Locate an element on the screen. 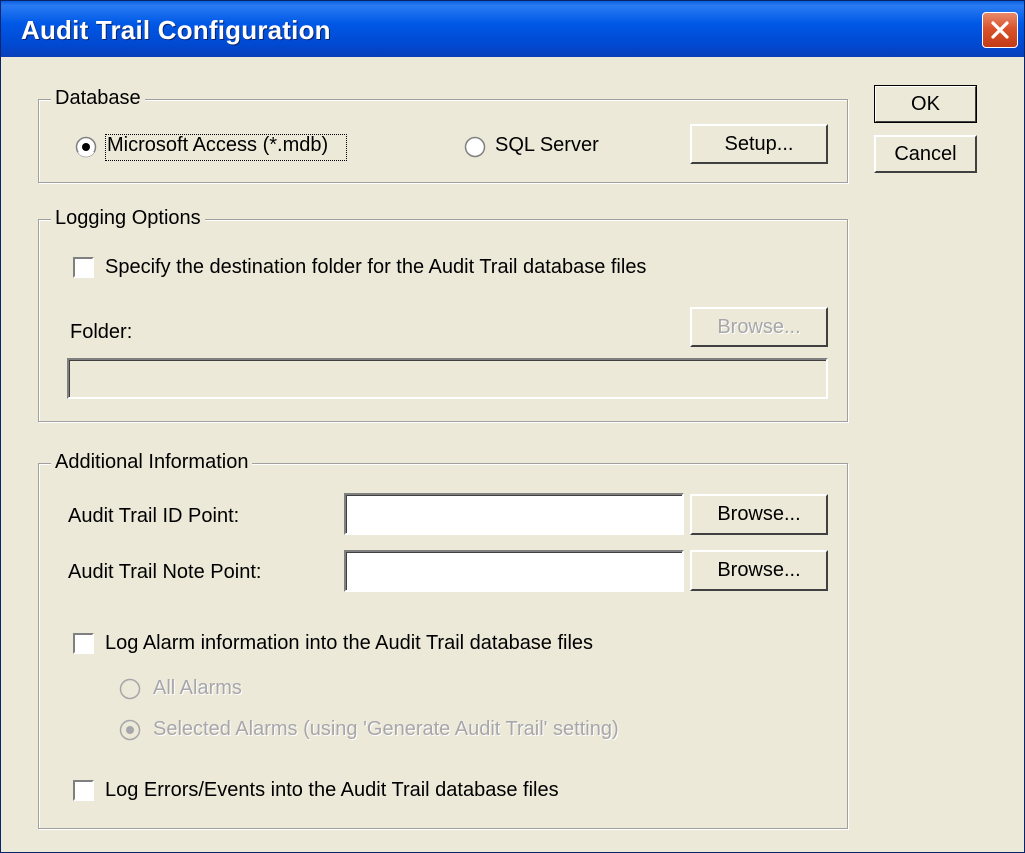 The height and width of the screenshot is (853, 1025). specify-folder-checkbox is located at coordinates (83, 267).